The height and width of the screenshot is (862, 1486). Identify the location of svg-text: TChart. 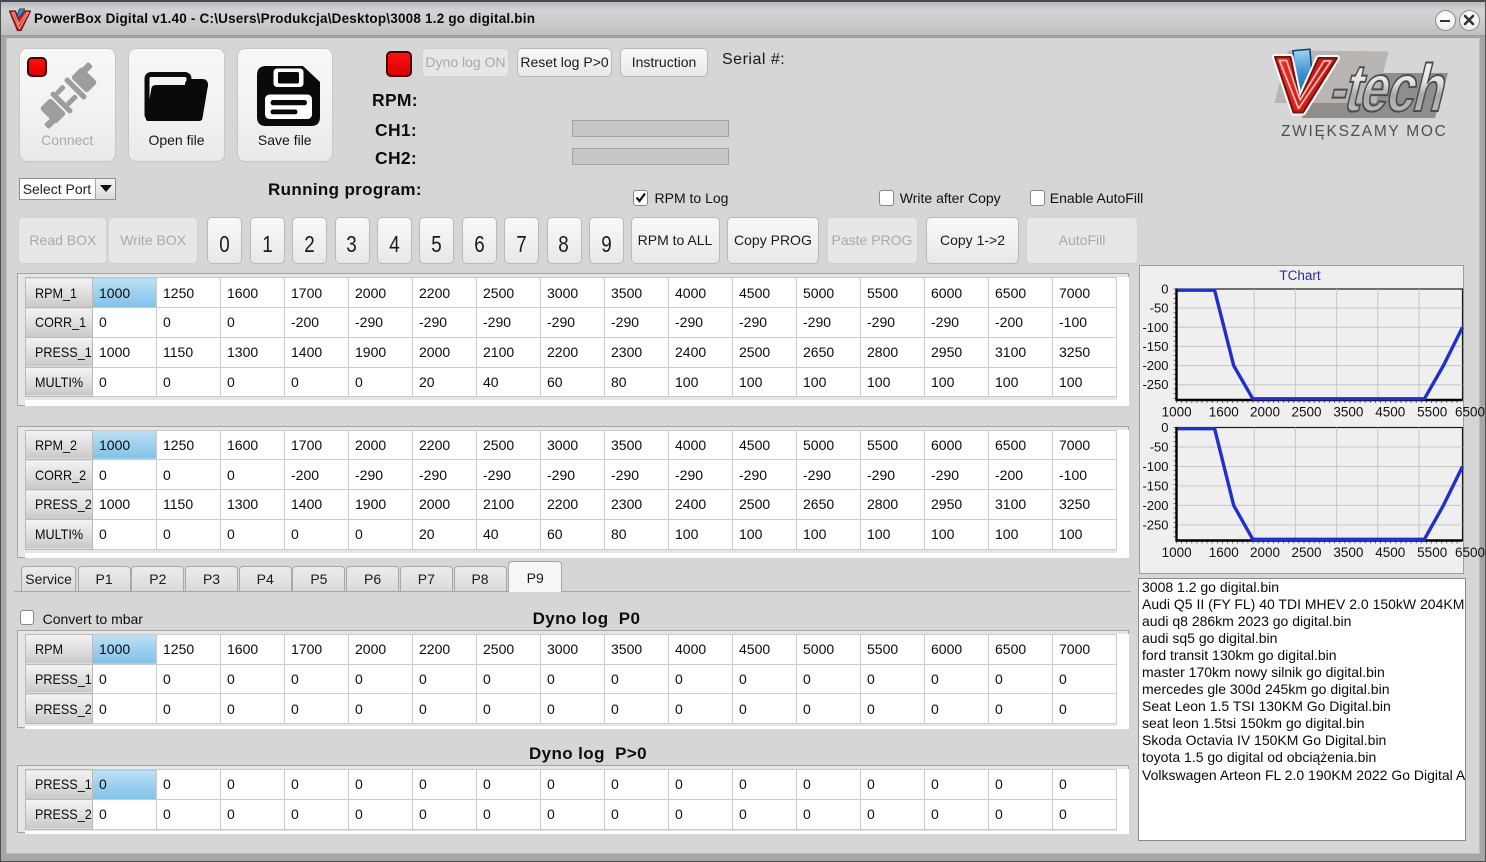
(1300, 275).